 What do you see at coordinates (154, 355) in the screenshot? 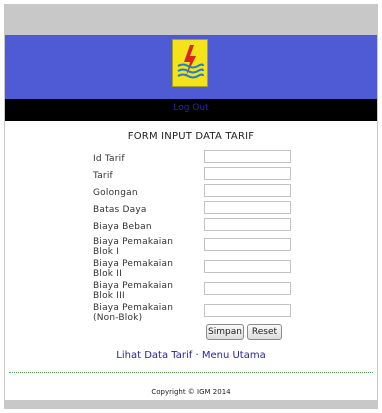
I see `lihat-data-tarif-link: Lihat Data Tarif` at bounding box center [154, 355].